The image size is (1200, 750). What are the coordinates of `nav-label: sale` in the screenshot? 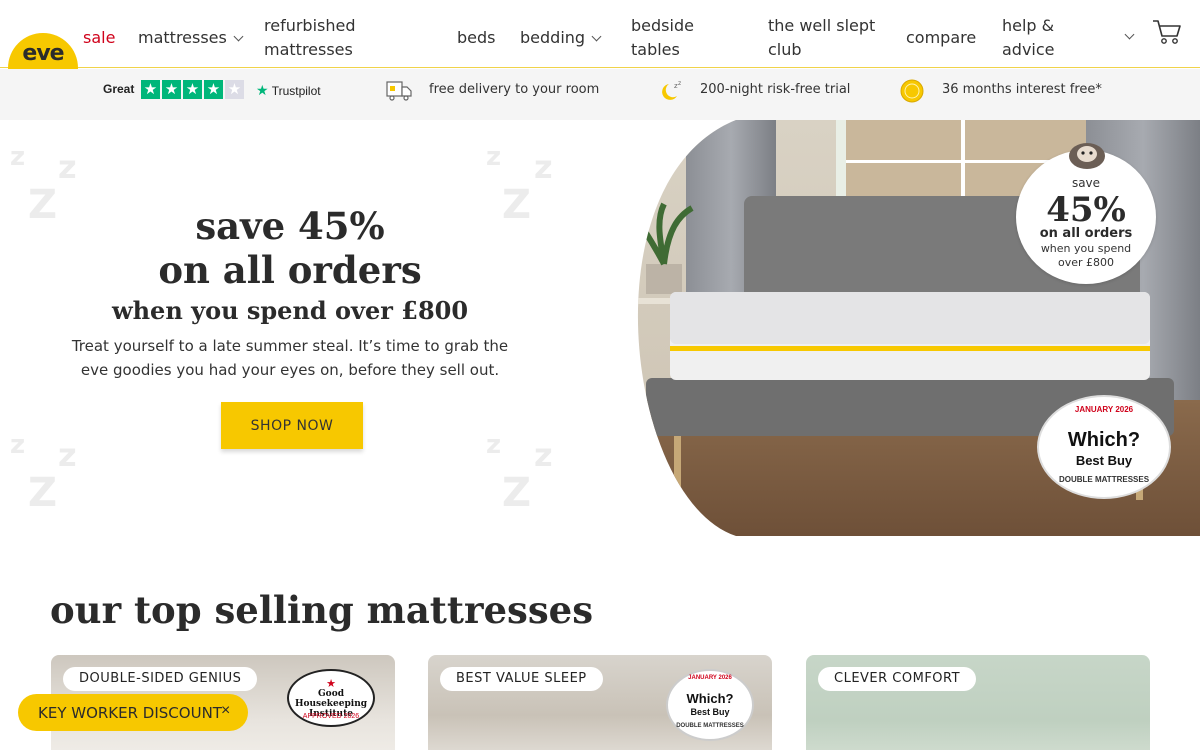 It's located at (99, 37).